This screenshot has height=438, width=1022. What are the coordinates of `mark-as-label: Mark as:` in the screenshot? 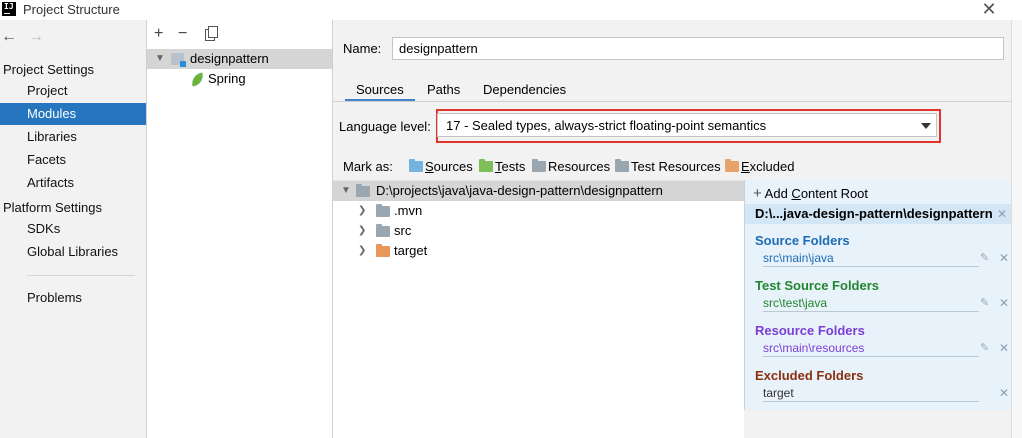 It's located at (368, 166).